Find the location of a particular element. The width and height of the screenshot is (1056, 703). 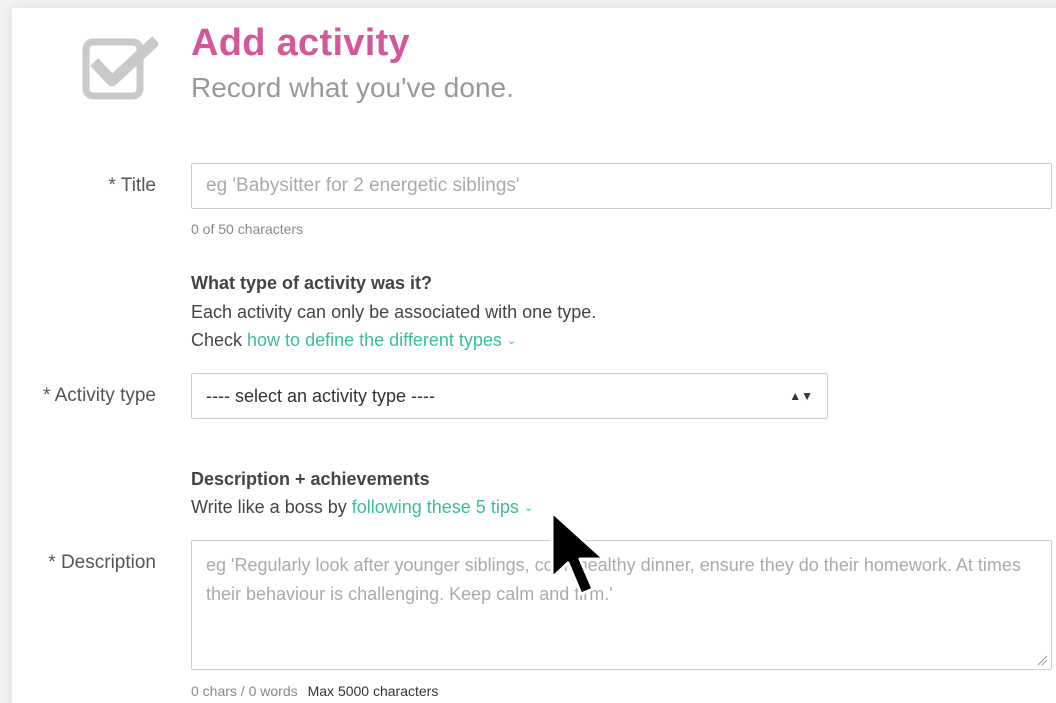

define-types-link-text: how to define the different types is located at coordinates (374, 340).